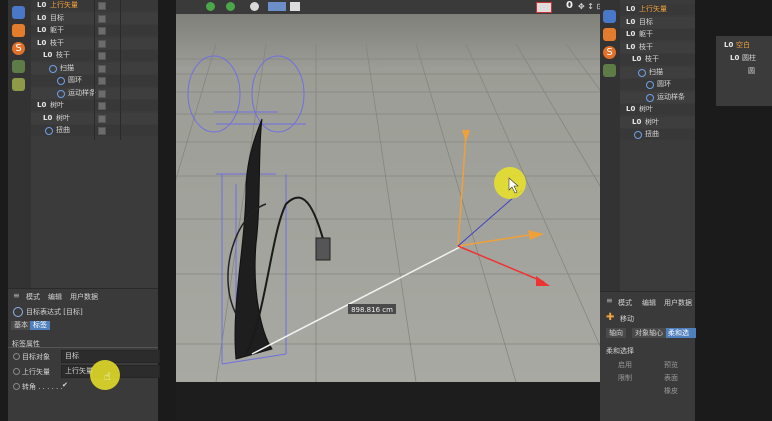 Image resolution: width=772 pixels, height=421 pixels. Describe the element at coordinates (751, 71) in the screenshot. I see `tree-item-label: 圆` at that location.